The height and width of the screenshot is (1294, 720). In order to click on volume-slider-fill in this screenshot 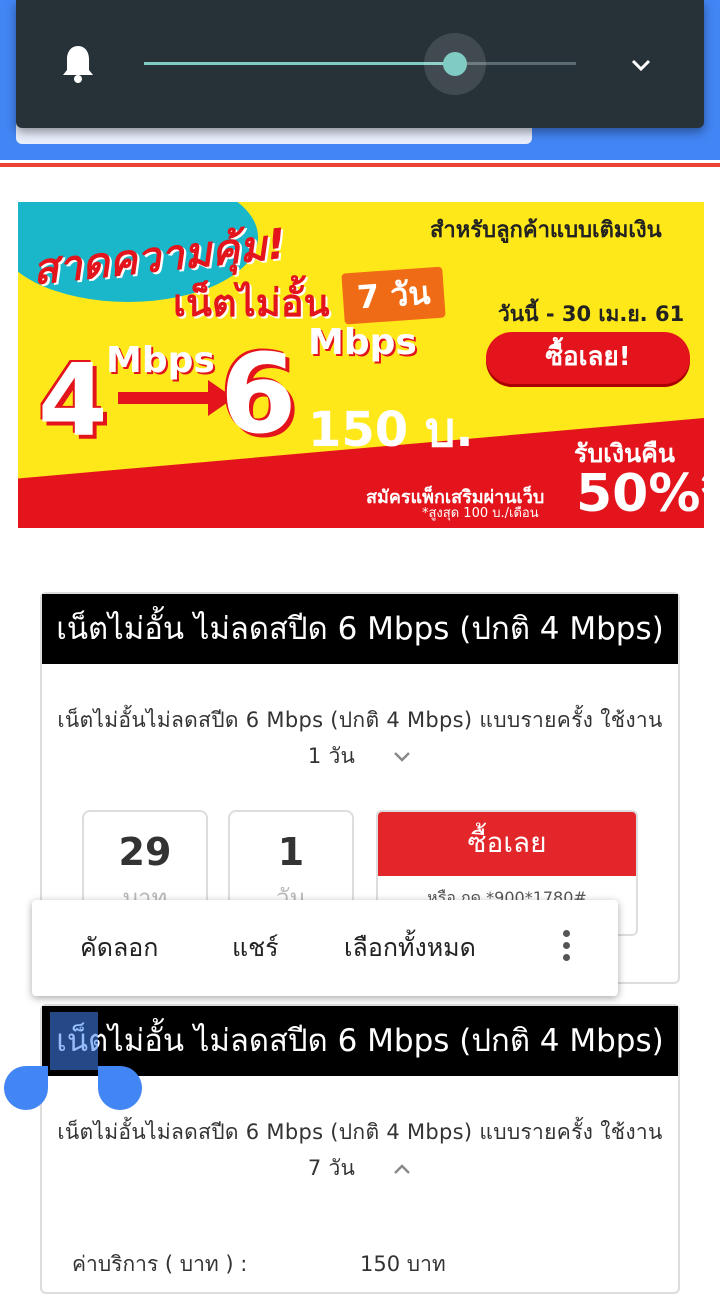, I will do `click(300, 63)`.